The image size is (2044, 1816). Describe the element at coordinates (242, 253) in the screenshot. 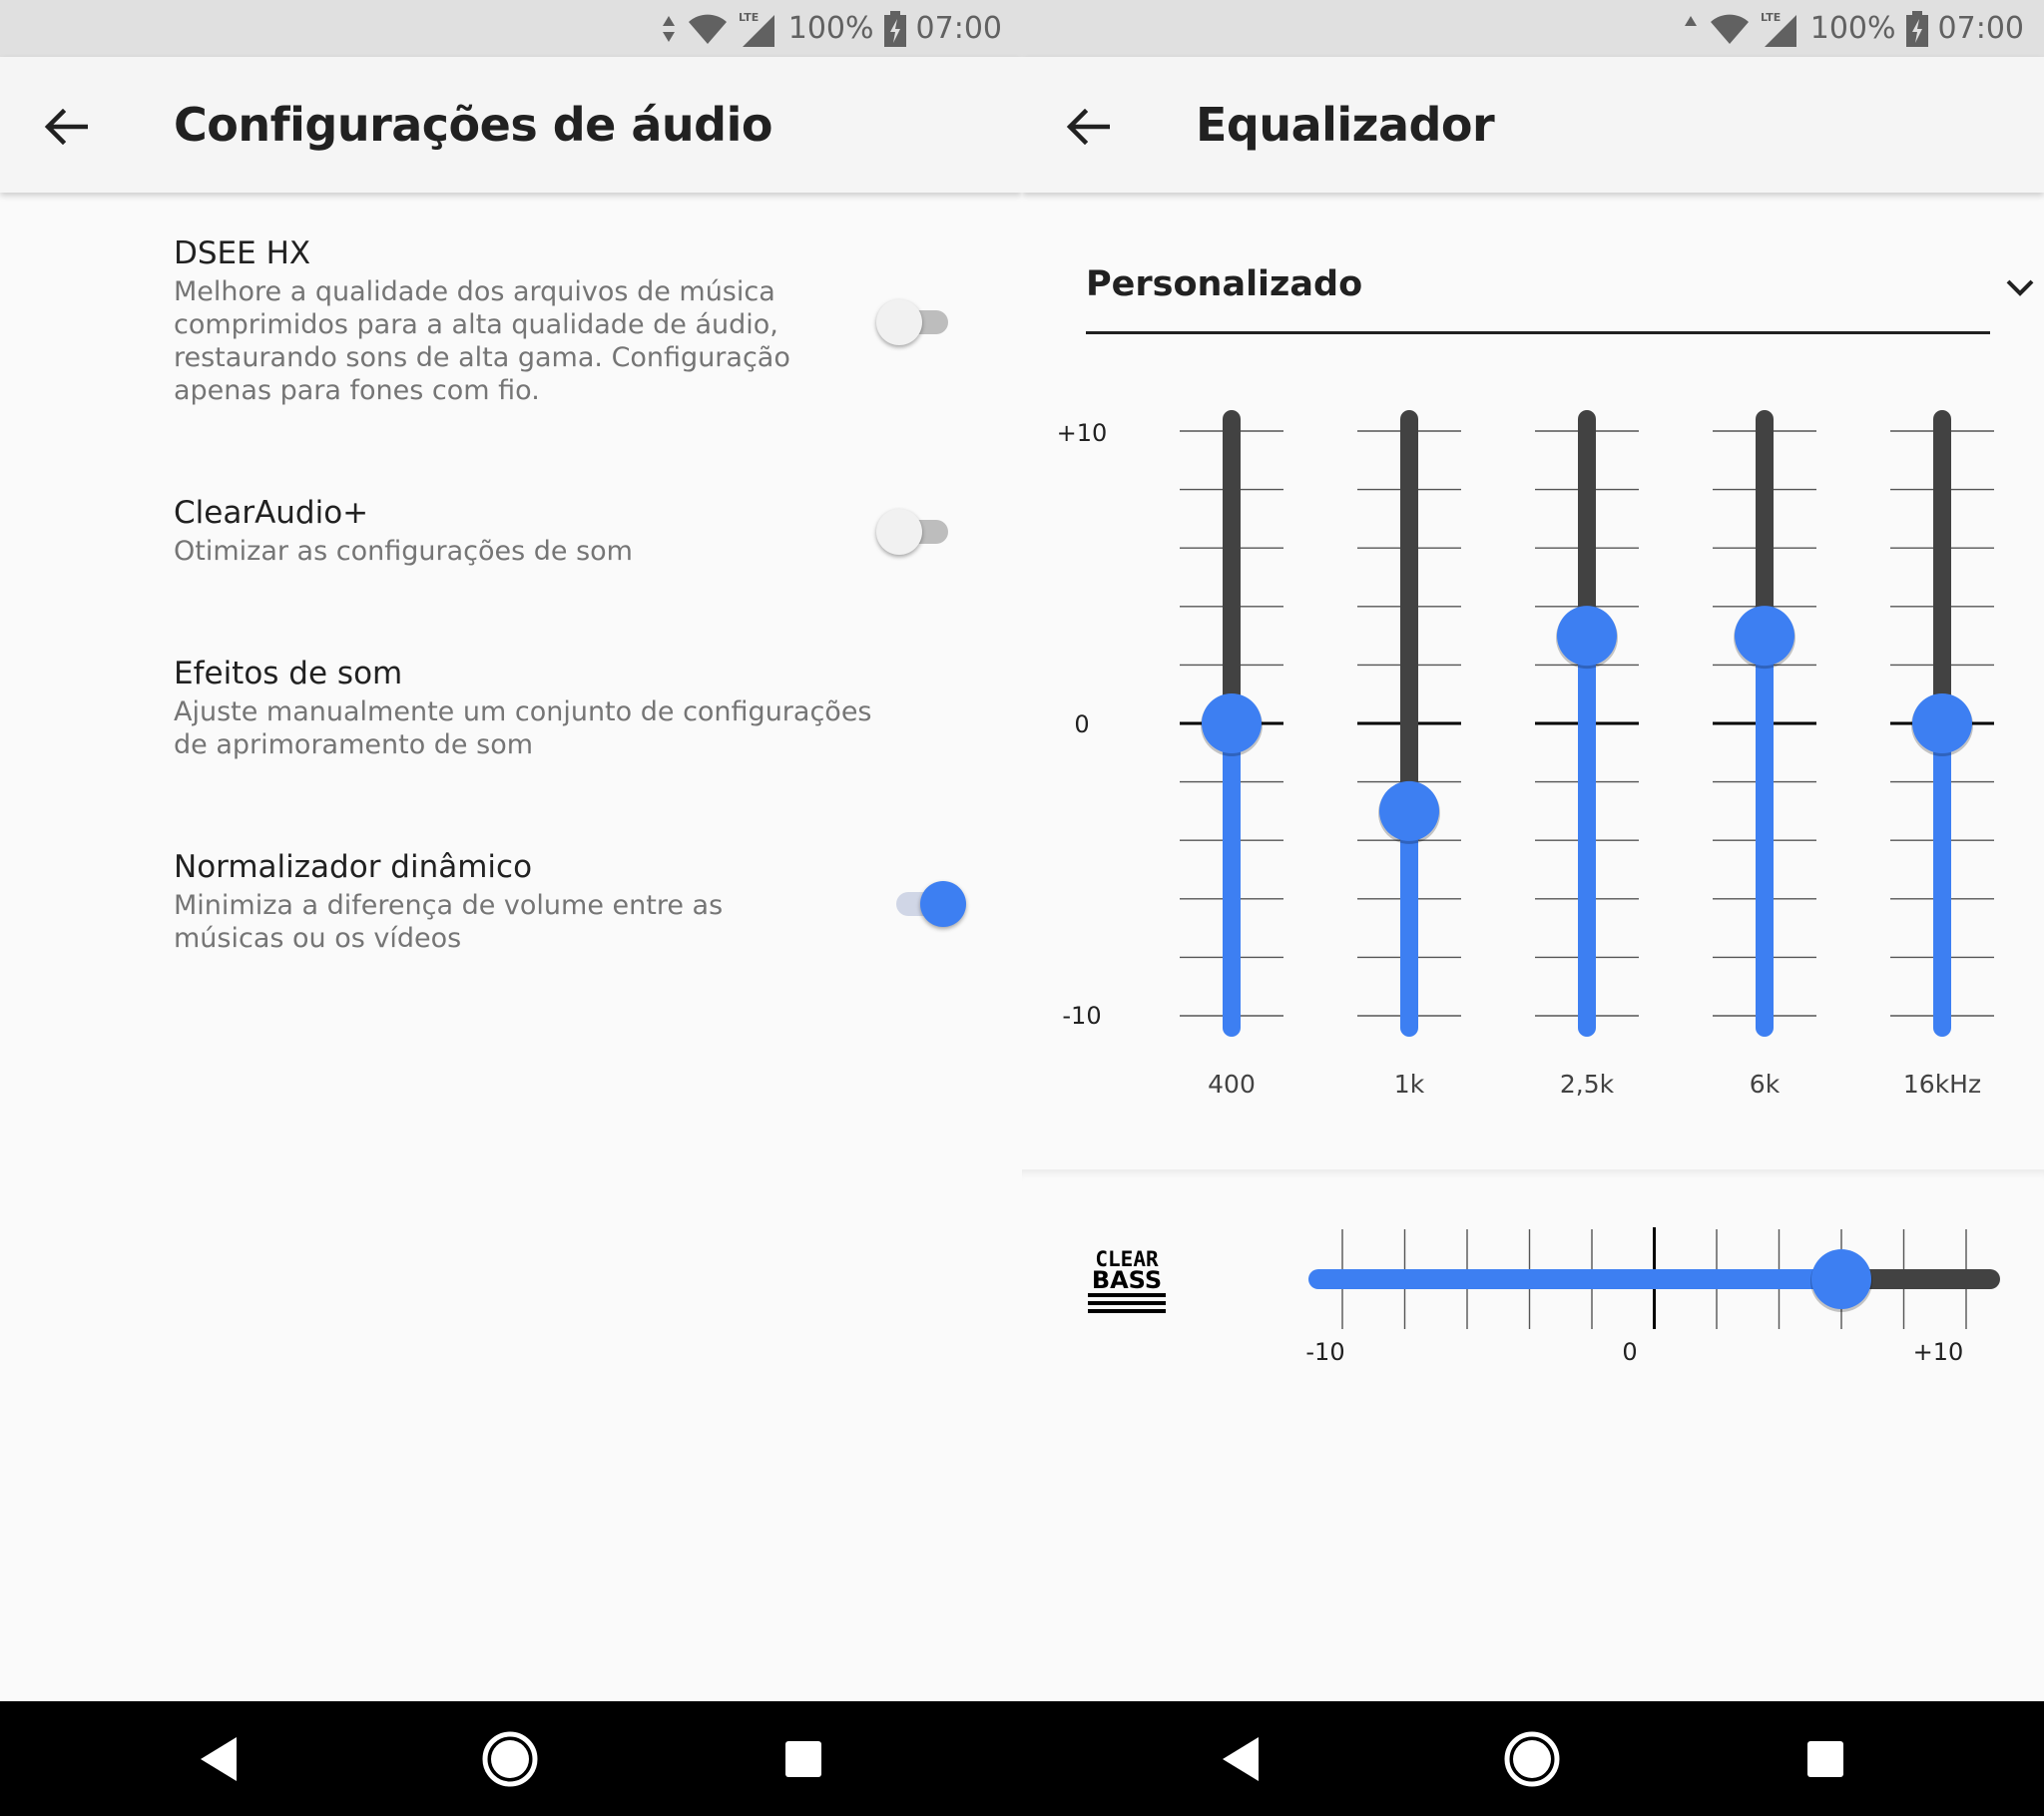

I see `setting-title: DSEE HX` at that location.